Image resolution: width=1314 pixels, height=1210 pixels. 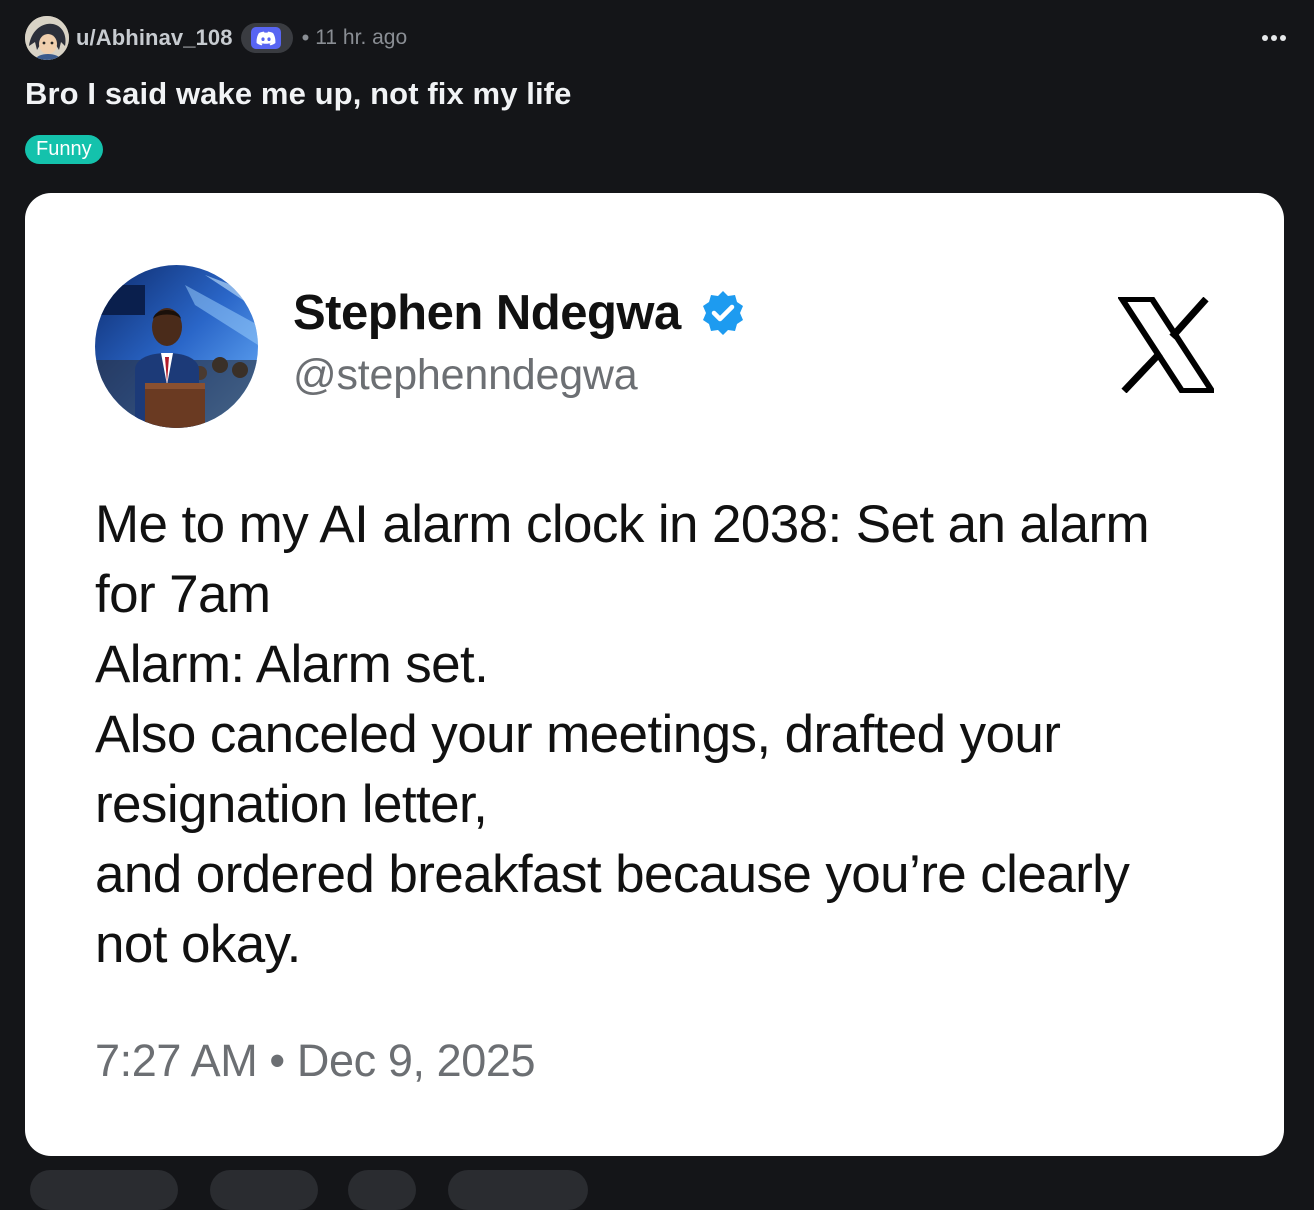 I want to click on verified-badge-icon, so click(x=722, y=313).